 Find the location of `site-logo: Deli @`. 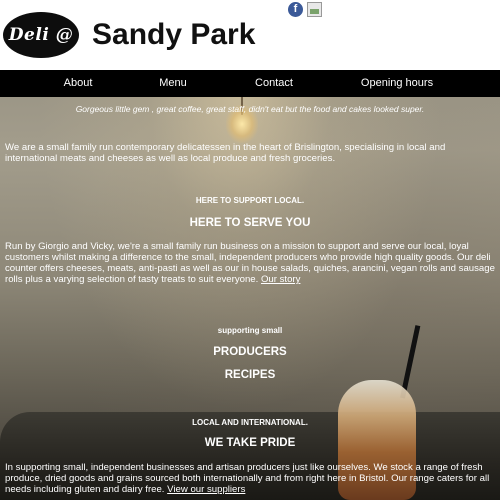

site-logo: Deli @ is located at coordinates (41, 35).